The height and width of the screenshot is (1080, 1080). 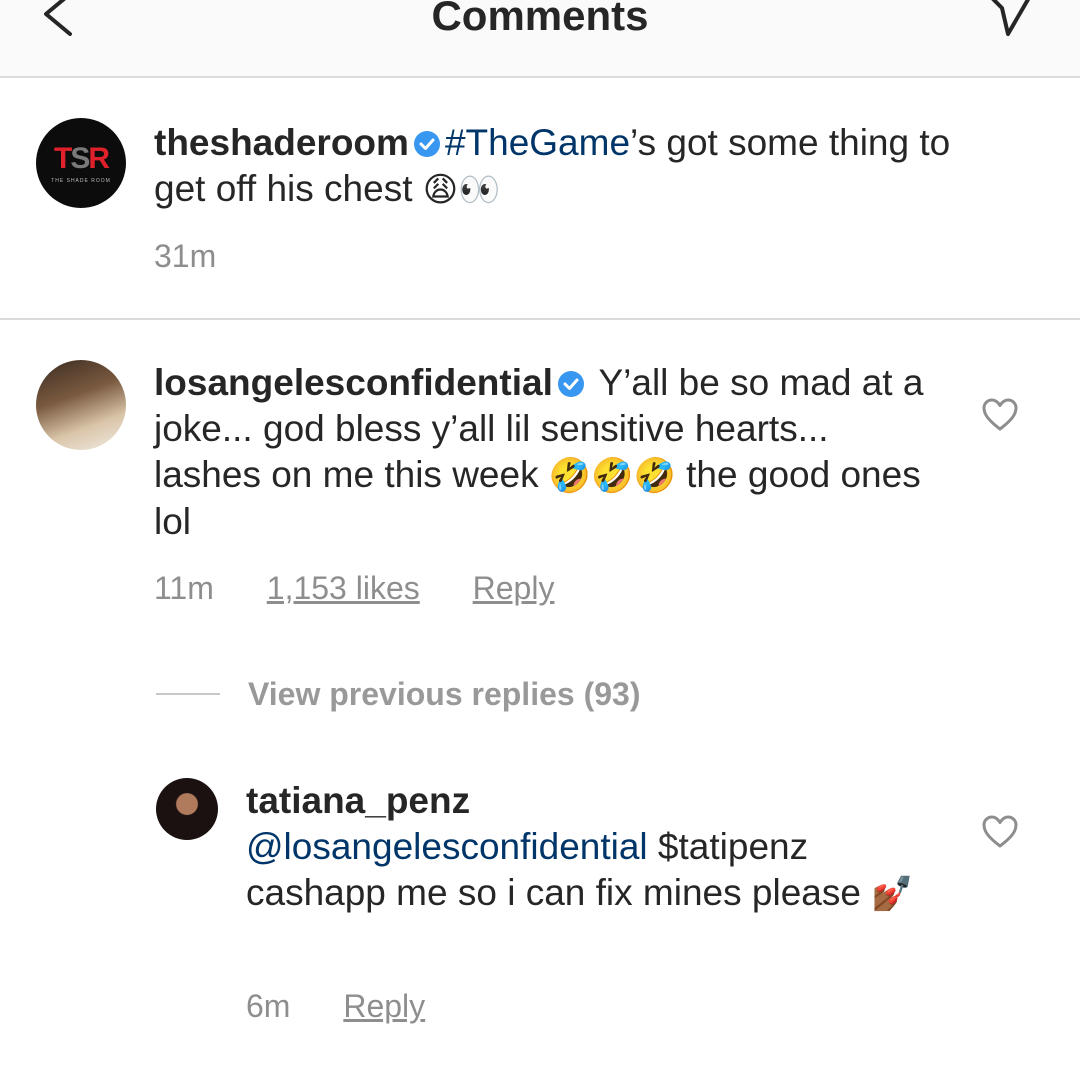 What do you see at coordinates (353, 382) in the screenshot?
I see `comment-username: losangelesconfidential` at bounding box center [353, 382].